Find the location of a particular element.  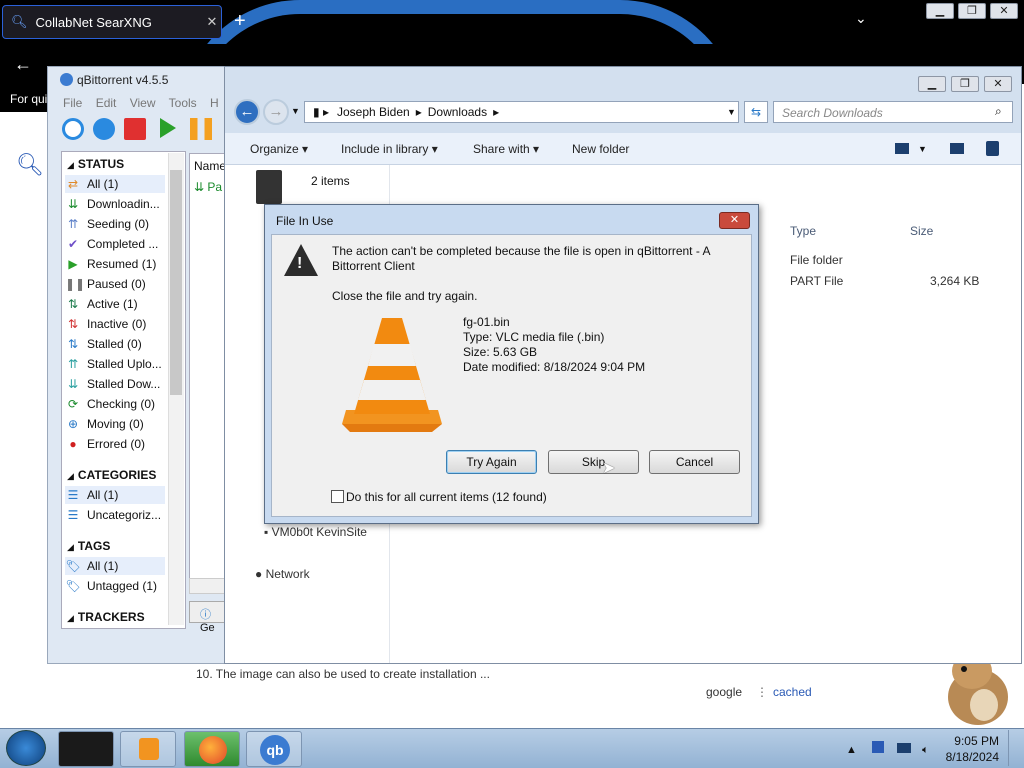

view-options-icon is located at coordinates (902, 148).